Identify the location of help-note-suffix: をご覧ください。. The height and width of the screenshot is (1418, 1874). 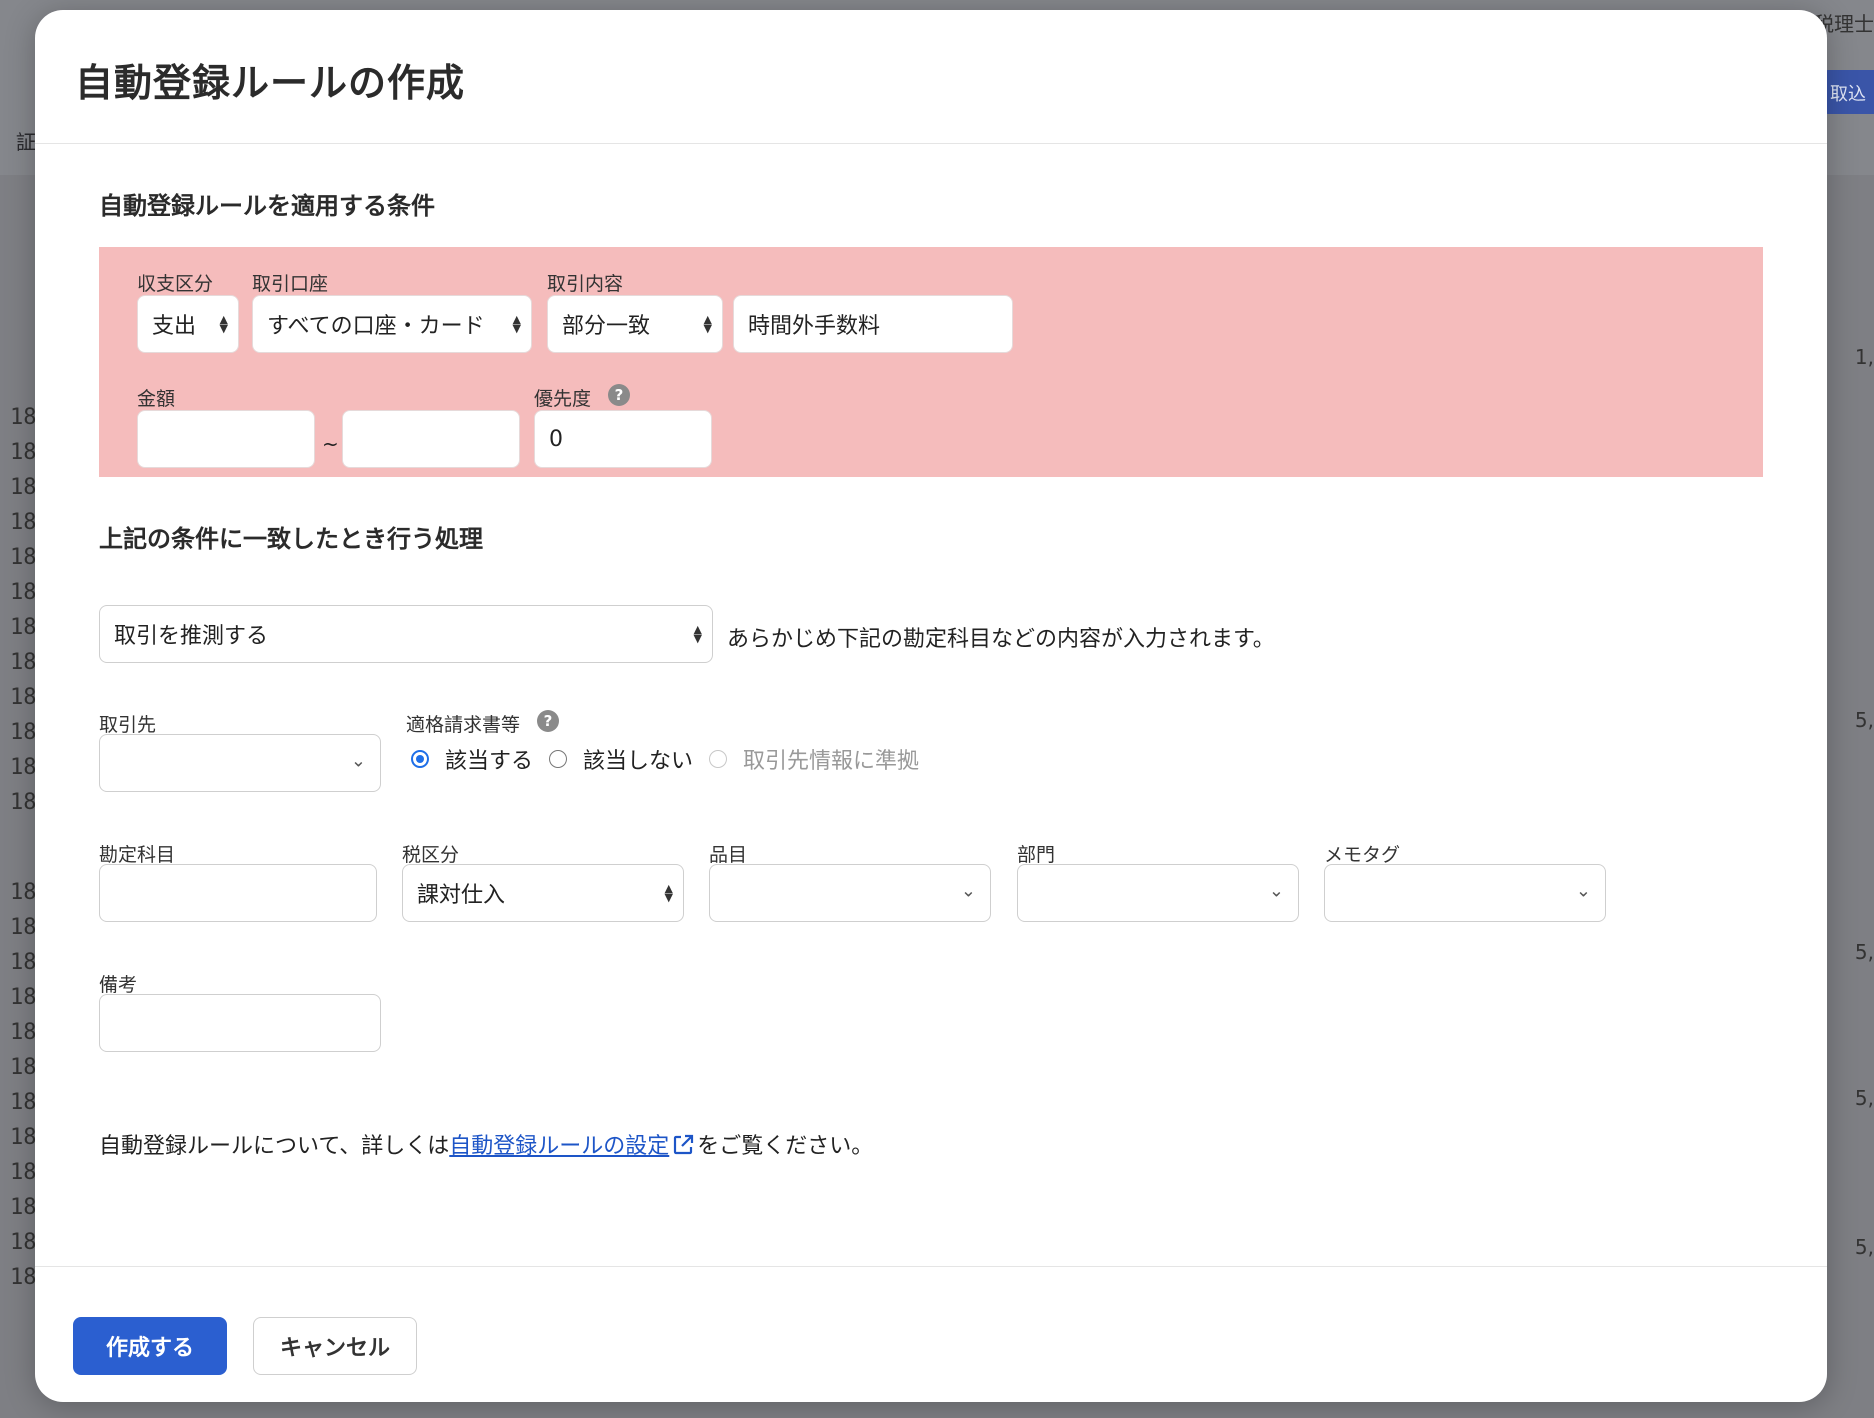
(785, 1146).